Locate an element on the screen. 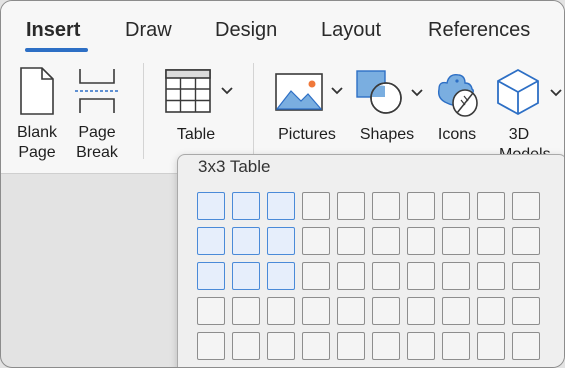  page-break-icon is located at coordinates (97, 91).